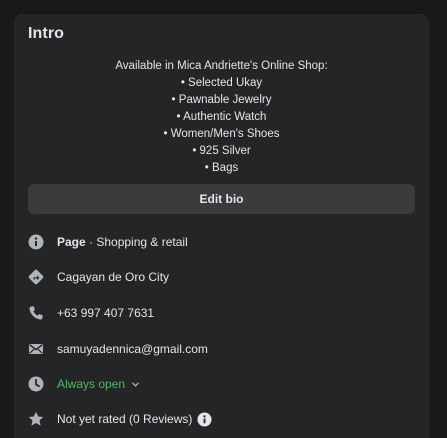  I want to click on bio-line: • Authentic Watch, so click(221, 117).